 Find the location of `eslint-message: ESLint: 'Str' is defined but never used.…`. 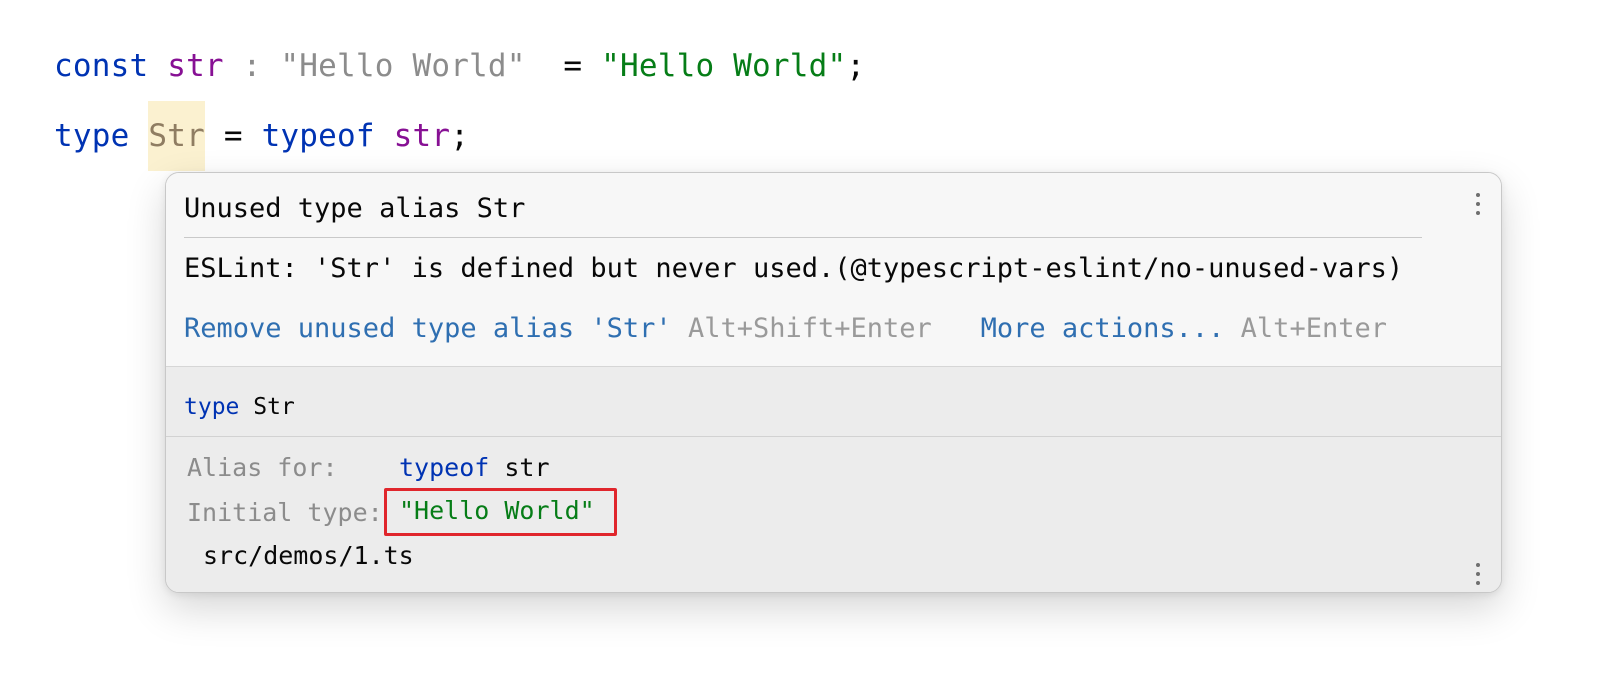

eslint-message: ESLint: 'Str' is defined but never used.… is located at coordinates (794, 268).